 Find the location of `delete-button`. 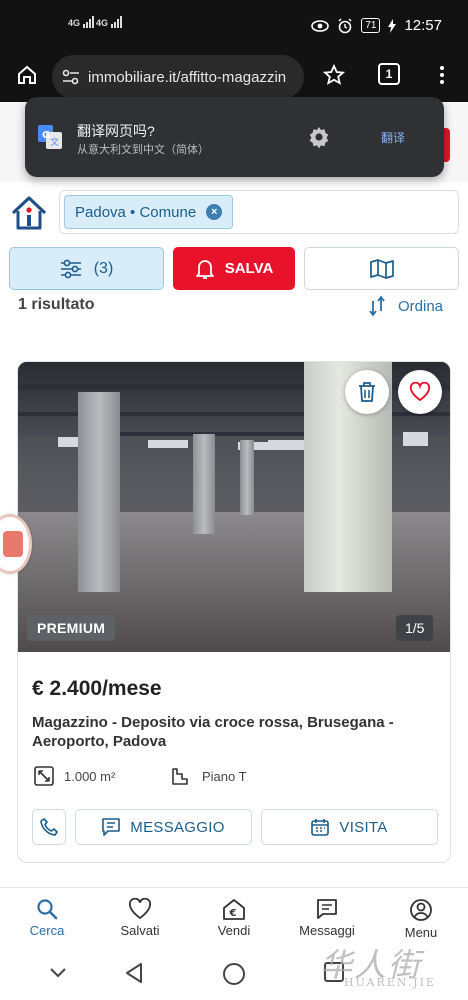

delete-button is located at coordinates (367, 392).